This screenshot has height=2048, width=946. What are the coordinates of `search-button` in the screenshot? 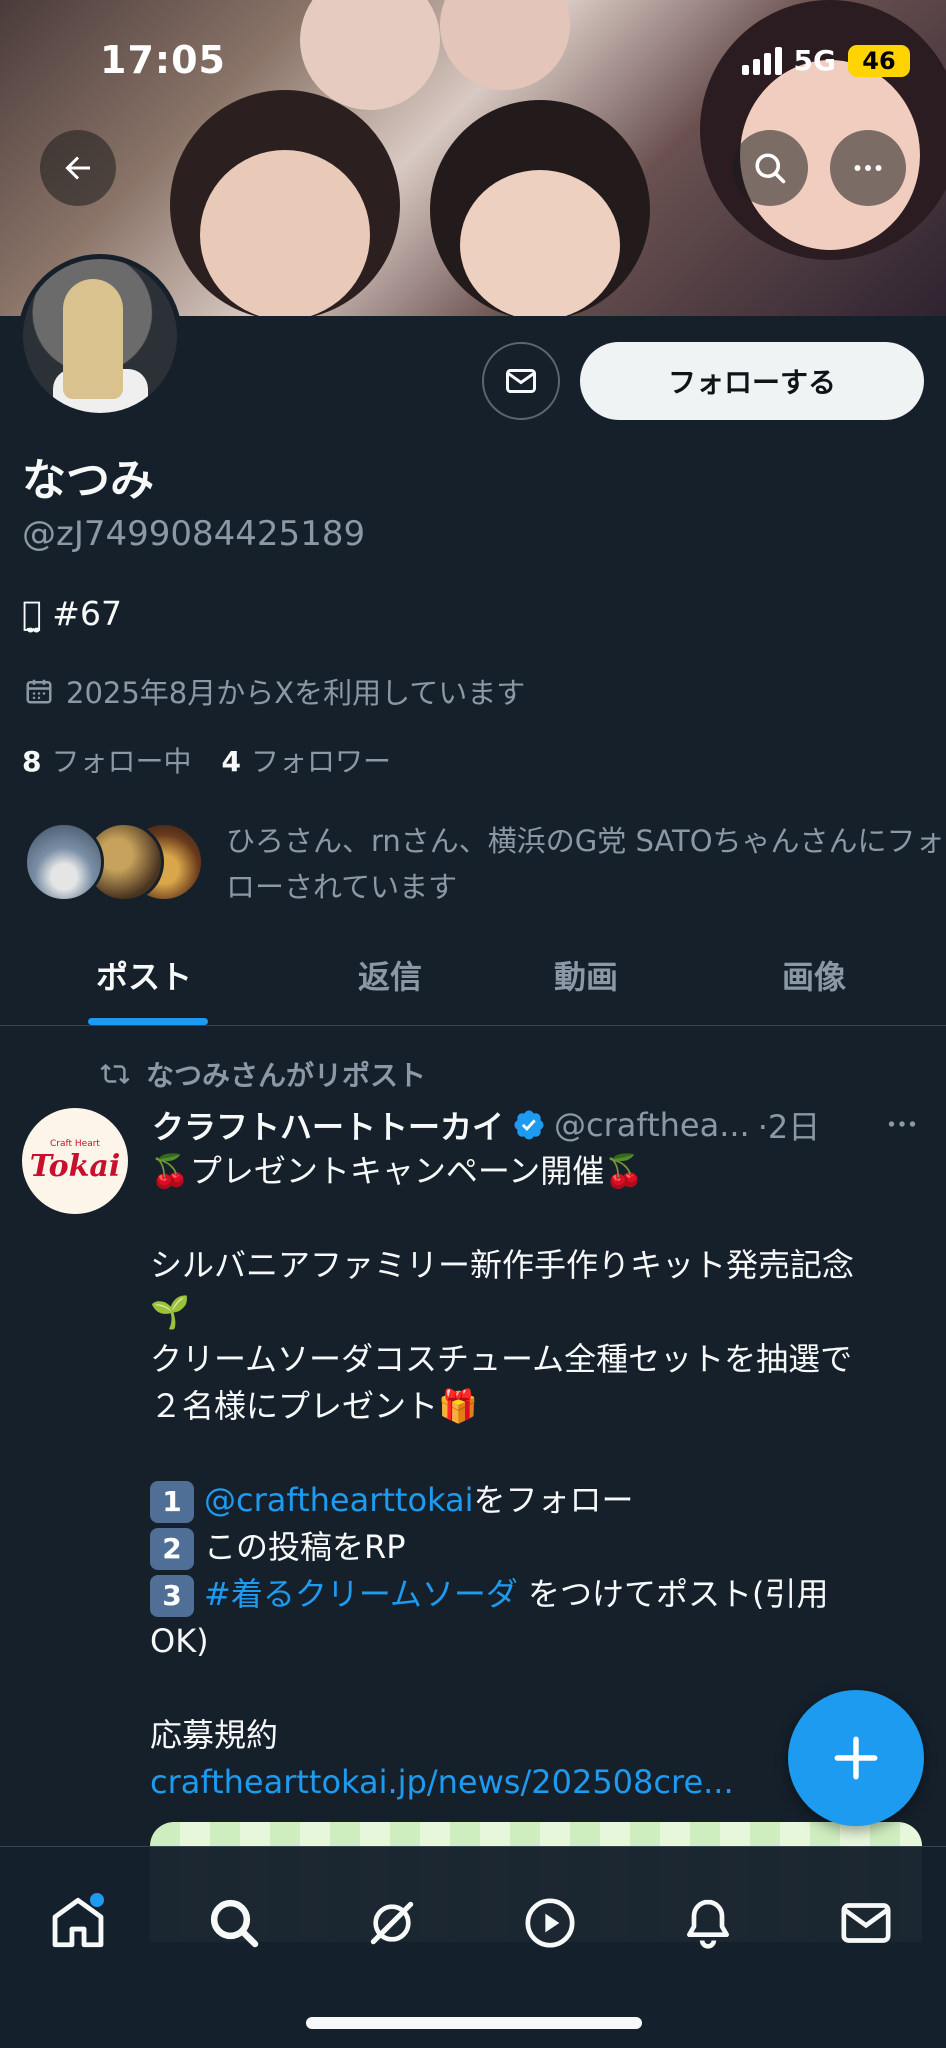 It's located at (770, 168).